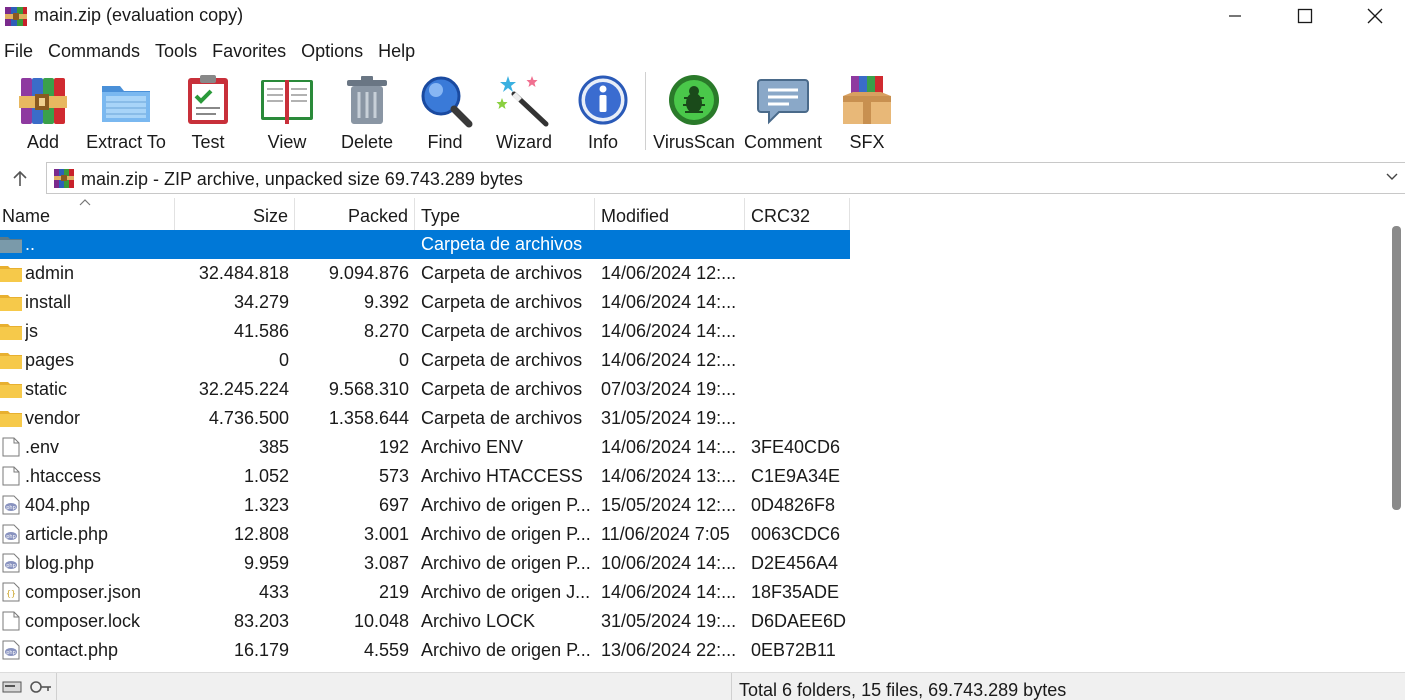 Image resolution: width=1405 pixels, height=700 pixels. I want to click on file-packed-size: 0, so click(403, 360).